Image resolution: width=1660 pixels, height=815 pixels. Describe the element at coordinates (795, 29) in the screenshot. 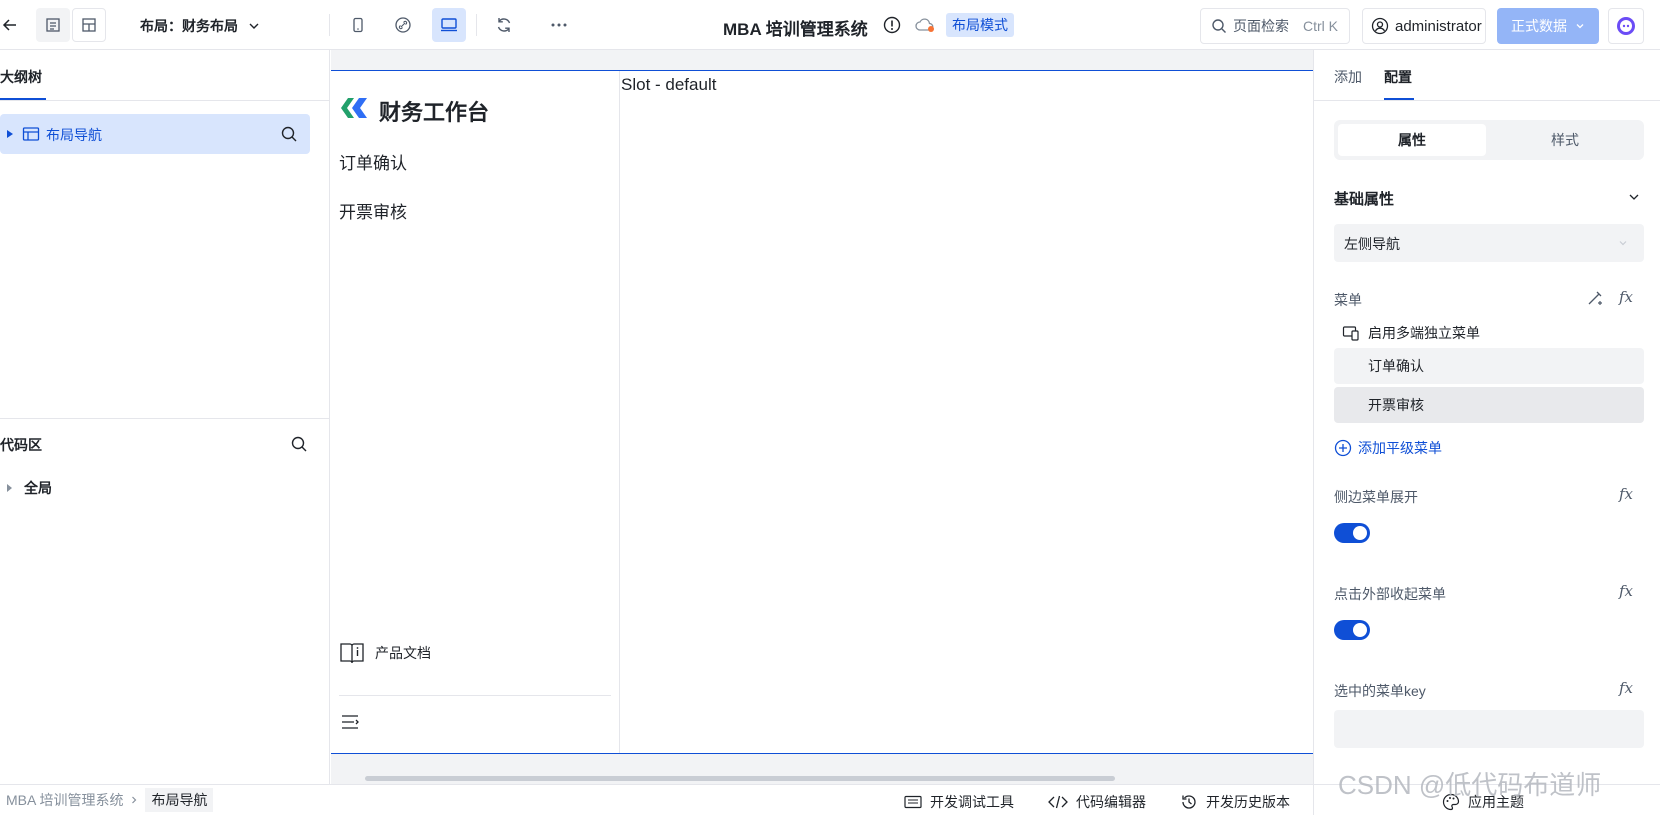

I see `app-title: MBA 培训管理系统` at that location.